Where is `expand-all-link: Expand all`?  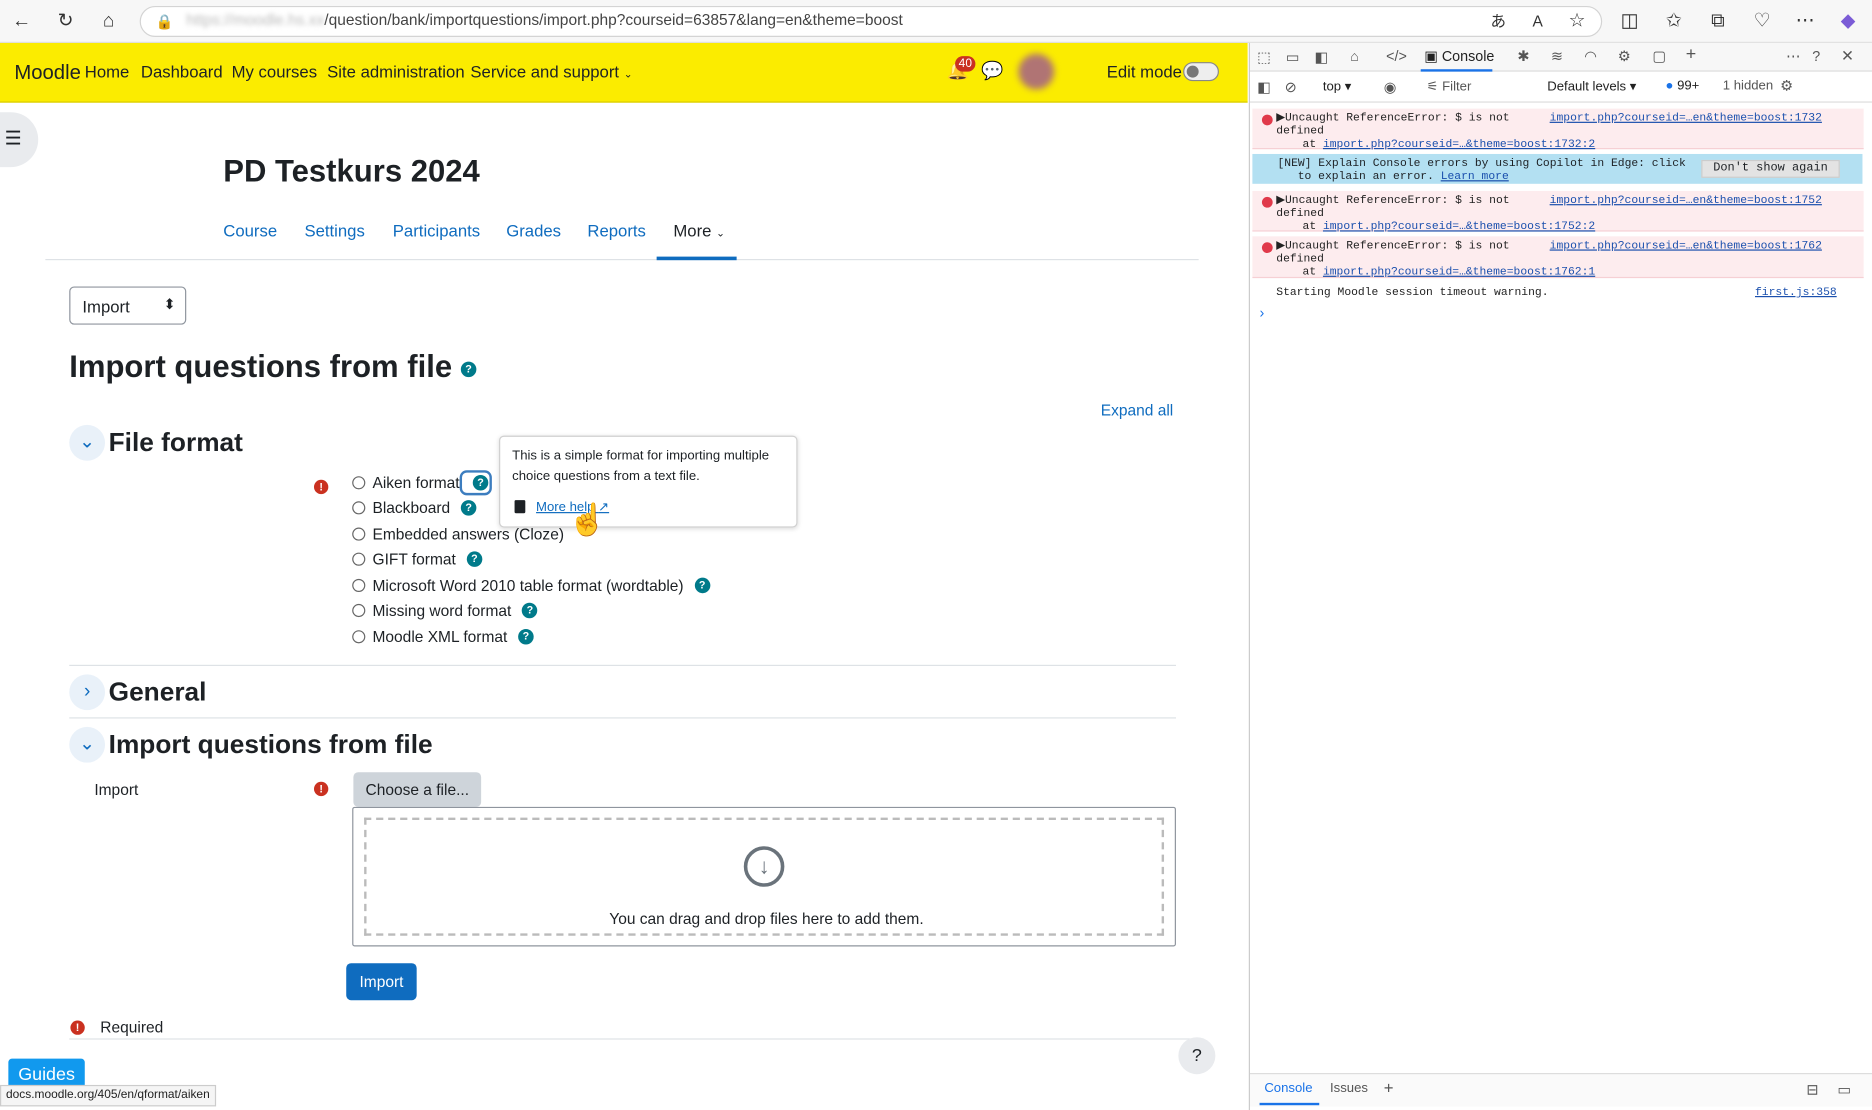
expand-all-link: Expand all is located at coordinates (1137, 410).